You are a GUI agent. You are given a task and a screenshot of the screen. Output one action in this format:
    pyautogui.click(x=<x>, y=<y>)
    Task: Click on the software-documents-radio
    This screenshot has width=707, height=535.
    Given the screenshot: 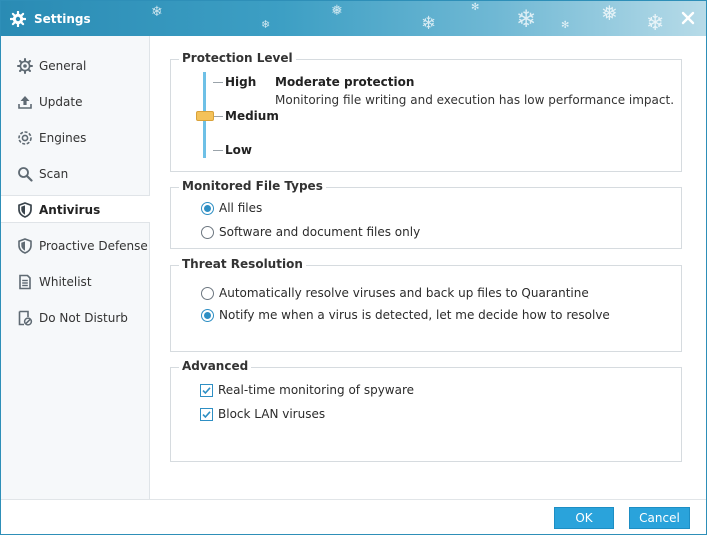 What is the action you would take?
    pyautogui.click(x=207, y=232)
    